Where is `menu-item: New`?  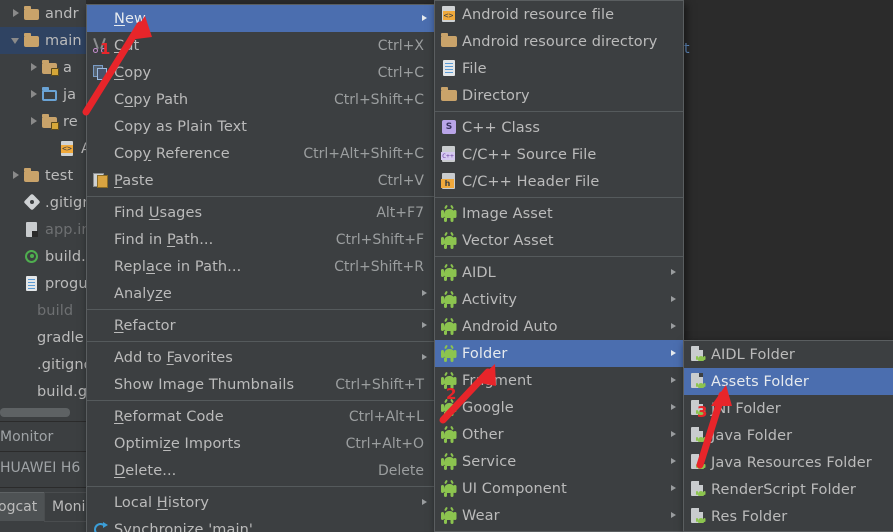
menu-item: New is located at coordinates (260, 18).